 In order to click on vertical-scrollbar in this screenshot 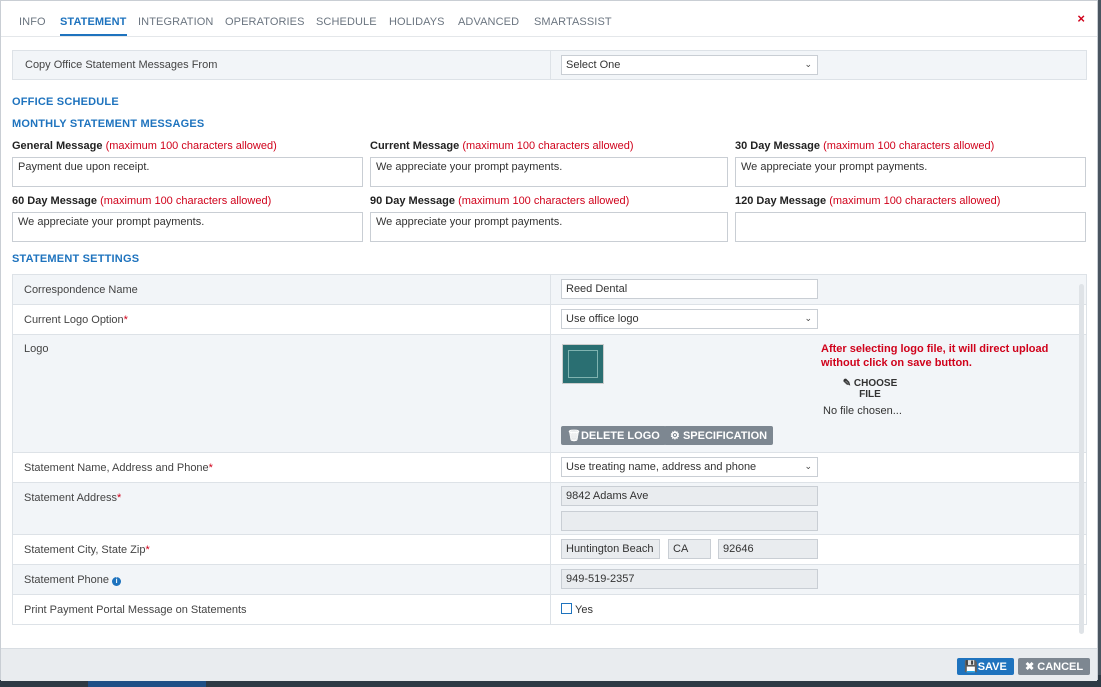, I will do `click(1081, 459)`.